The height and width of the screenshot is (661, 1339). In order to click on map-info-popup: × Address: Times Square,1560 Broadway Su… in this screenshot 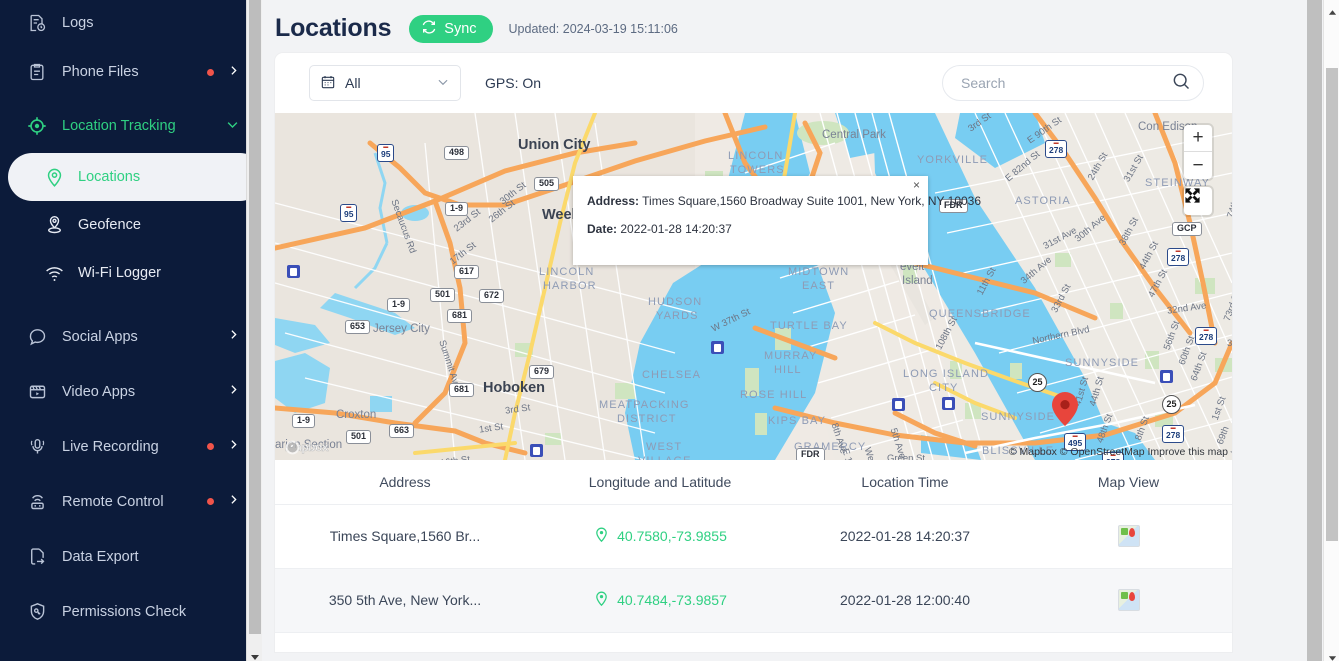, I will do `click(777, 220)`.